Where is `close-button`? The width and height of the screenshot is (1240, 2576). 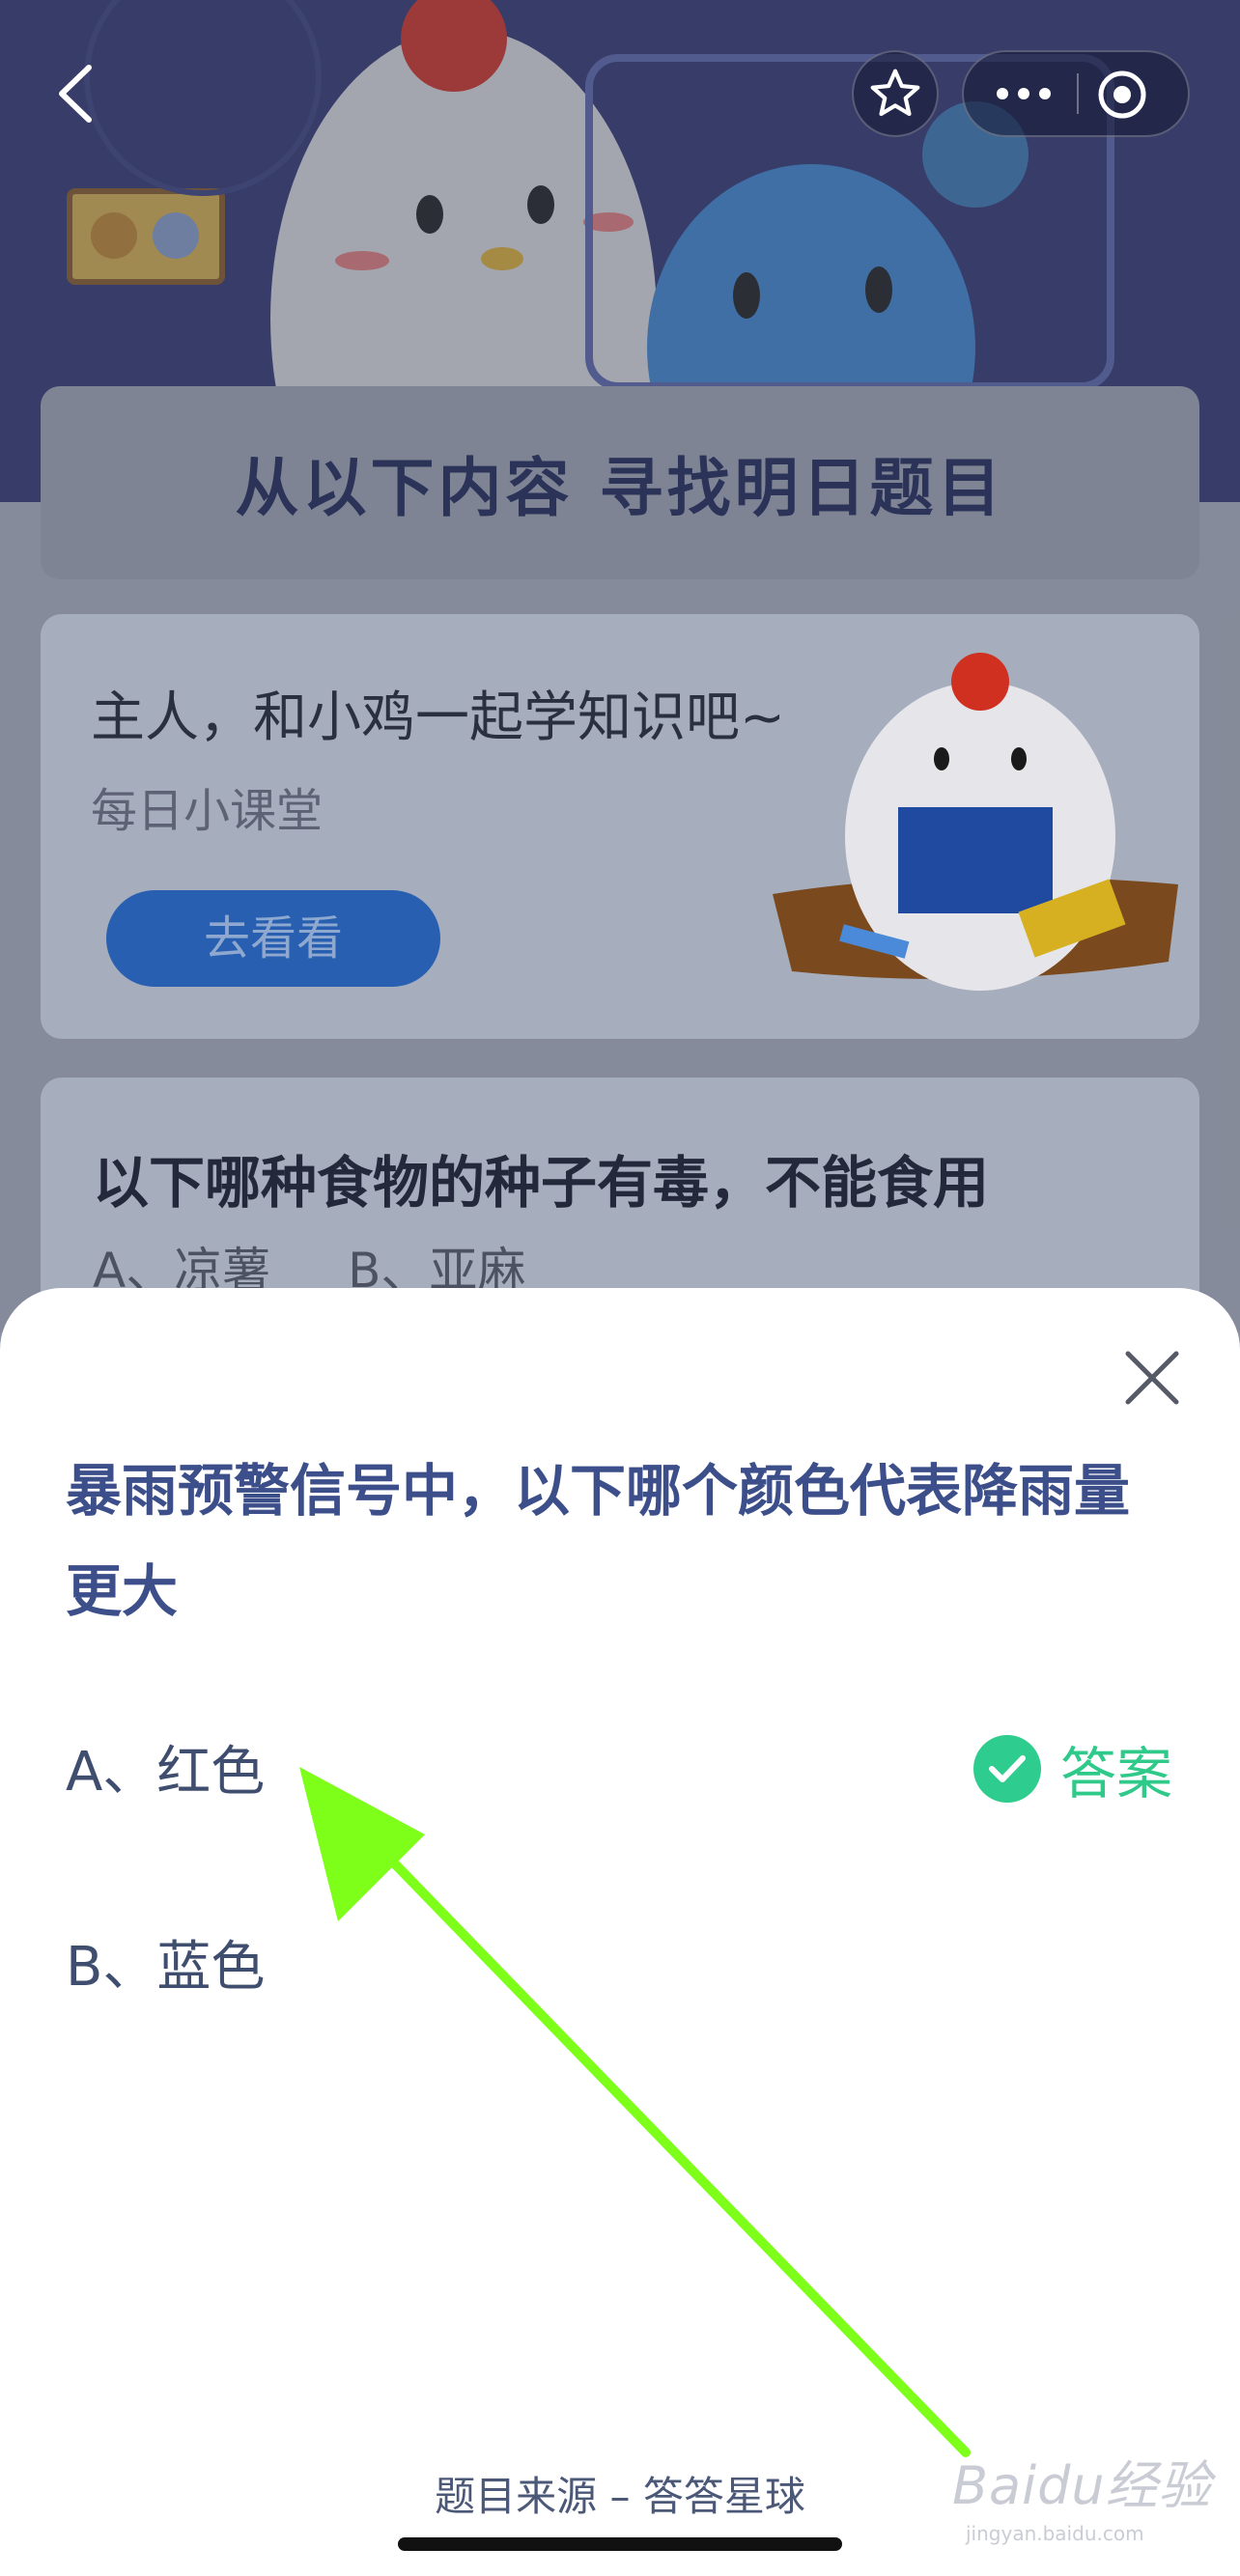
close-button is located at coordinates (1152, 1378).